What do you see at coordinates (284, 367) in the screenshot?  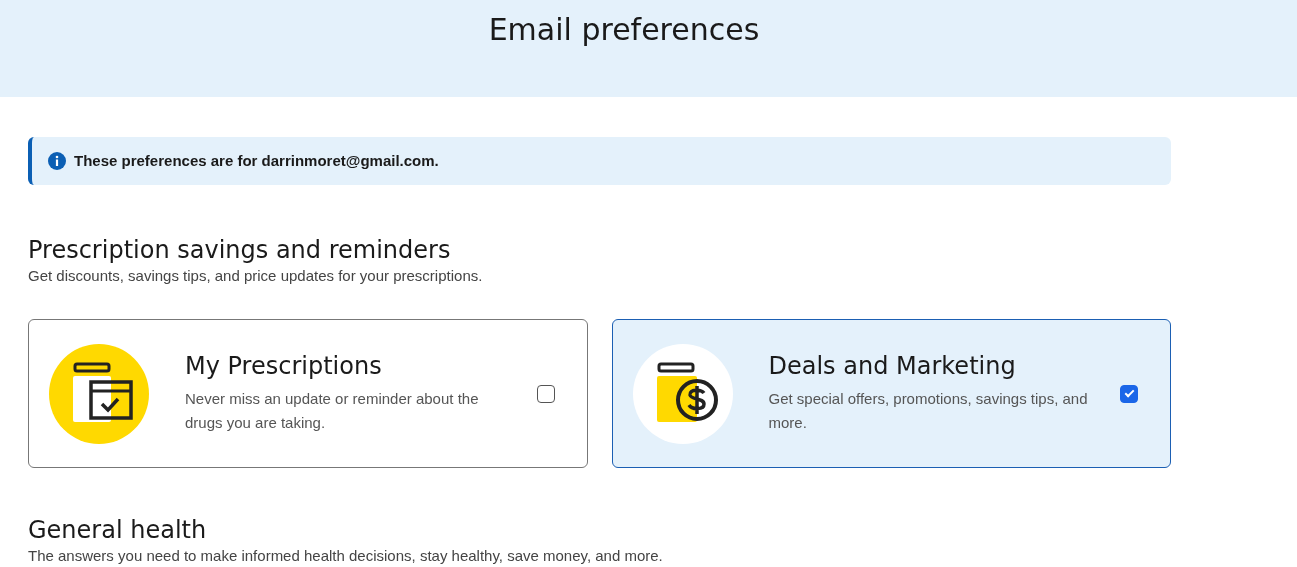 I see `option-title: My Prescriptions` at bounding box center [284, 367].